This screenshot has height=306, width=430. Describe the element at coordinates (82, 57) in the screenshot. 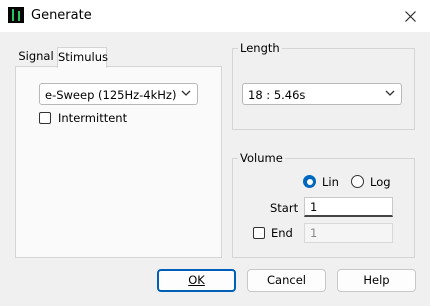

I see `tab-stimulus: Stimulus` at that location.